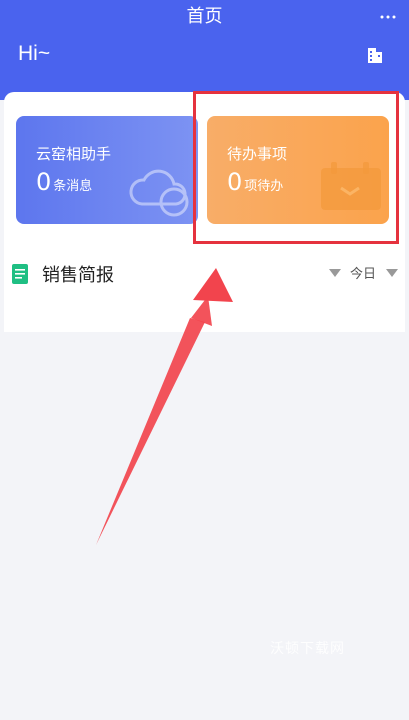 This screenshot has width=409, height=720. What do you see at coordinates (159, 193) in the screenshot?
I see `cloud-icon` at bounding box center [159, 193].